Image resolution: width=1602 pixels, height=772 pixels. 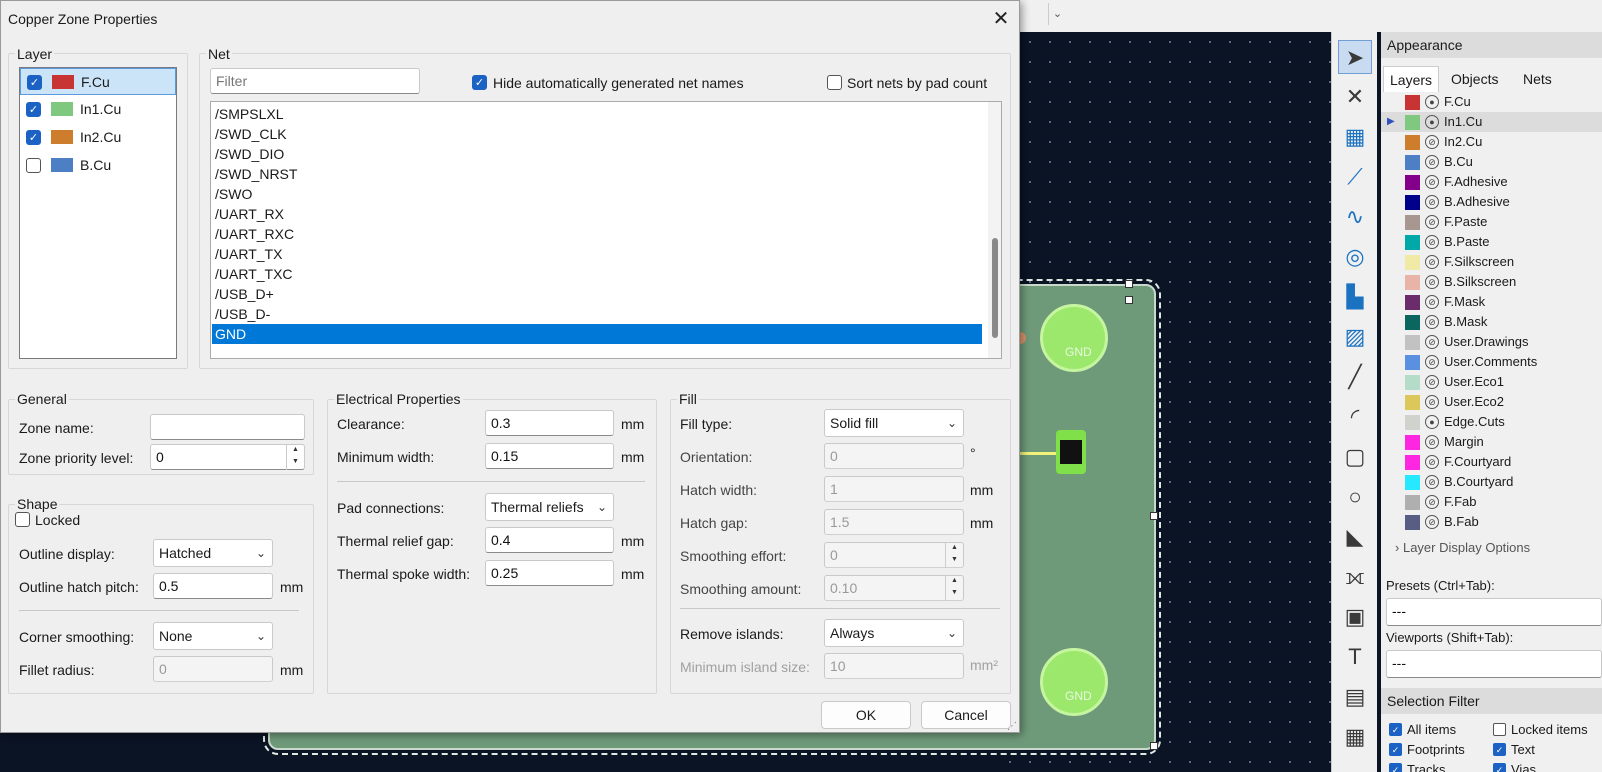 I want to click on thermal-spoke-width-input: 0.25, so click(x=549, y=573).